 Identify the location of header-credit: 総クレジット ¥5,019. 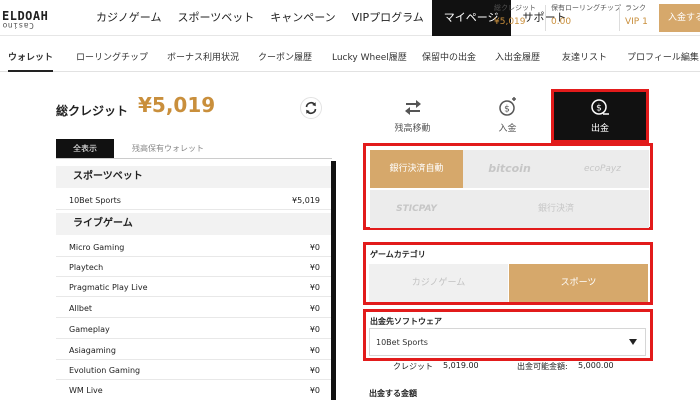
(515, 18).